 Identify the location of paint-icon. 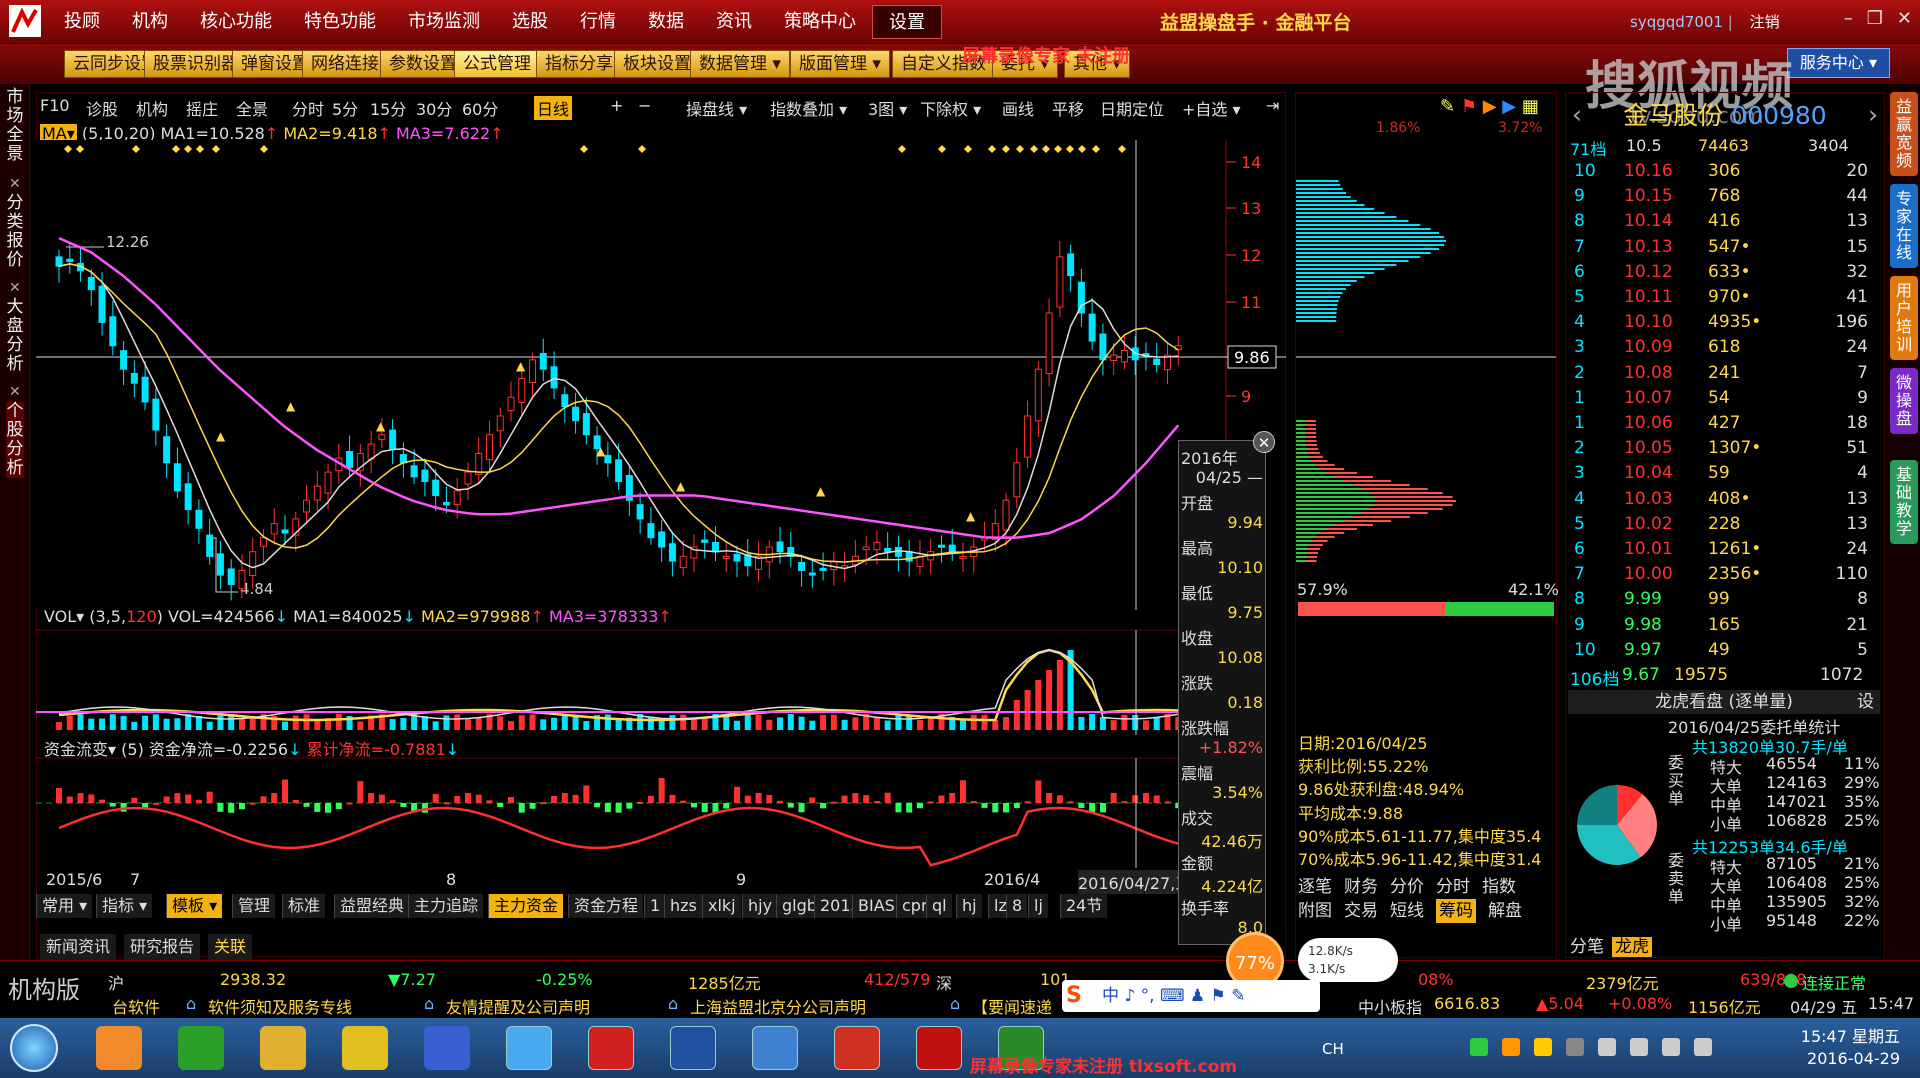
(447, 1048).